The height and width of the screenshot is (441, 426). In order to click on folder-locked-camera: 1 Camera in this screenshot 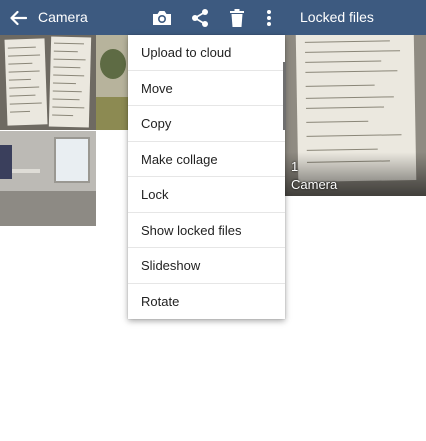, I will do `click(355, 115)`.